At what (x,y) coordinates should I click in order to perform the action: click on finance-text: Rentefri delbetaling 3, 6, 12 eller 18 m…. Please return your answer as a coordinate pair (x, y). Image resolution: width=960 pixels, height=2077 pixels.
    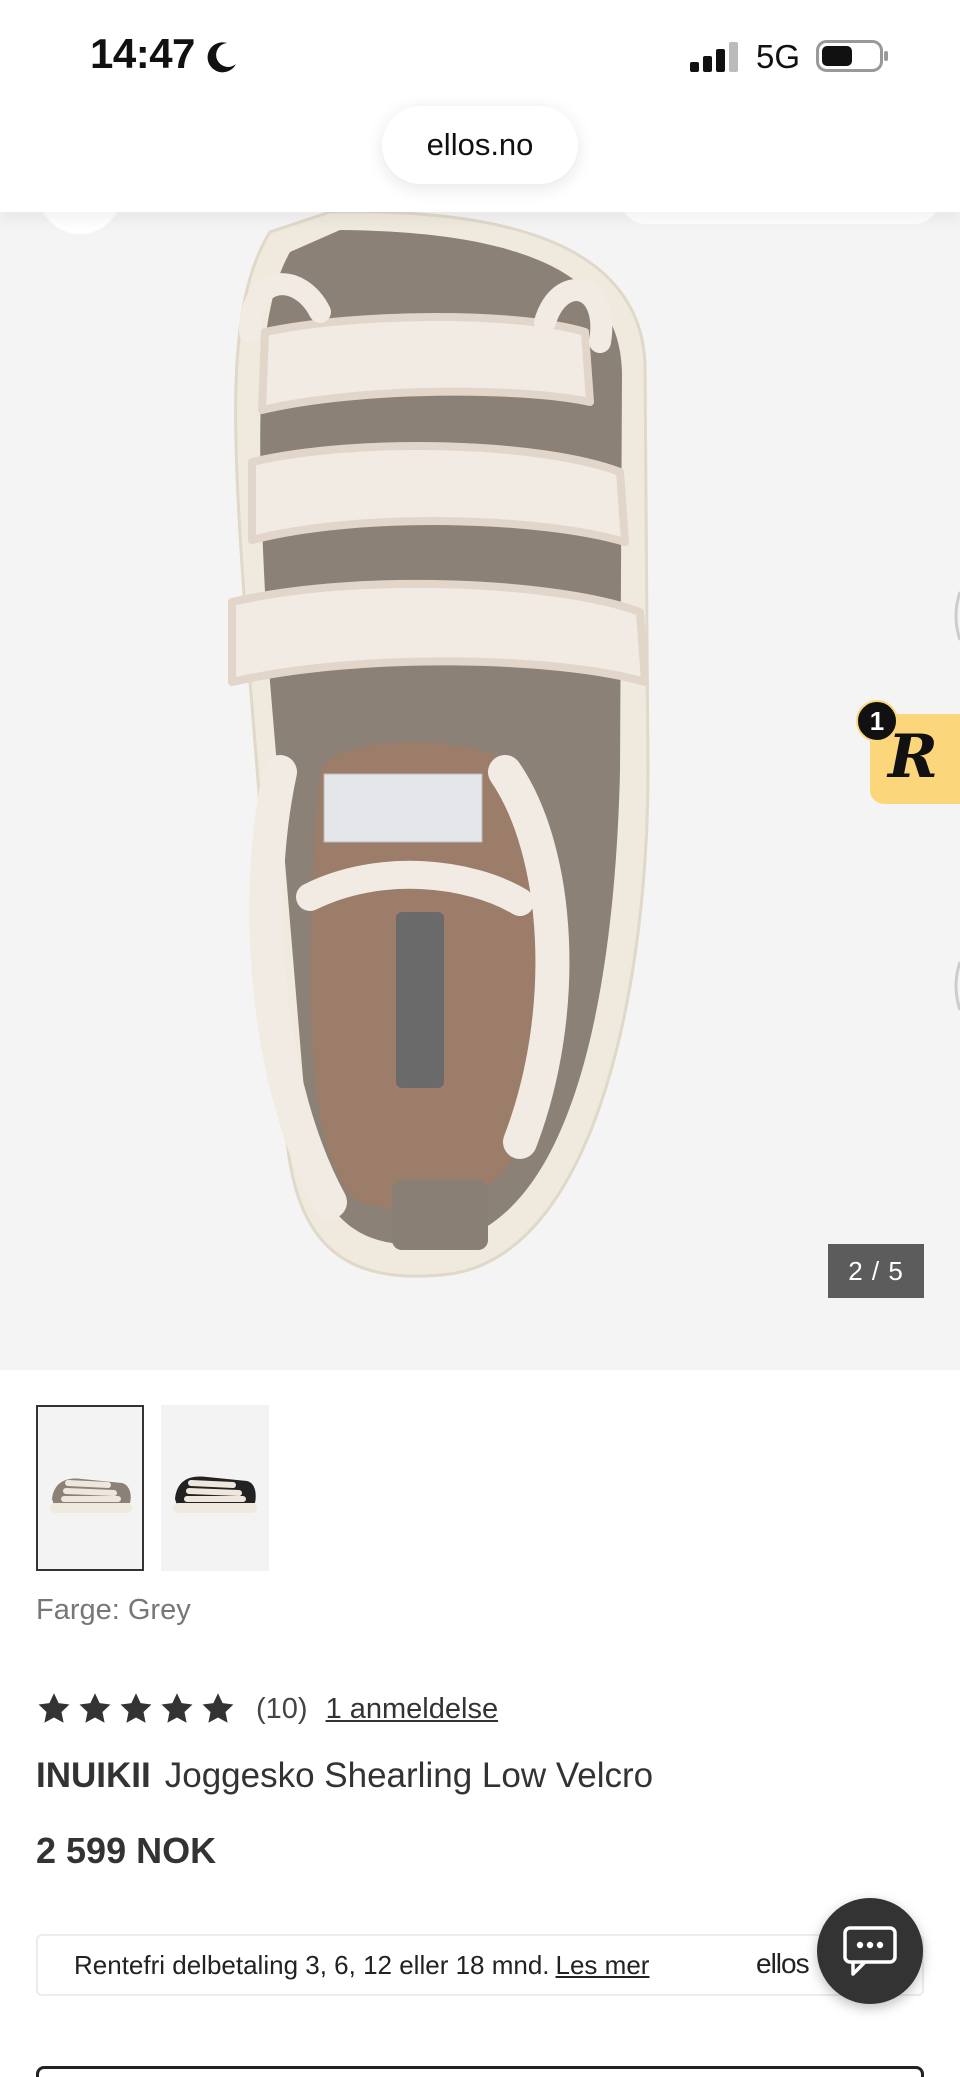
    Looking at the image, I should click on (361, 1965).